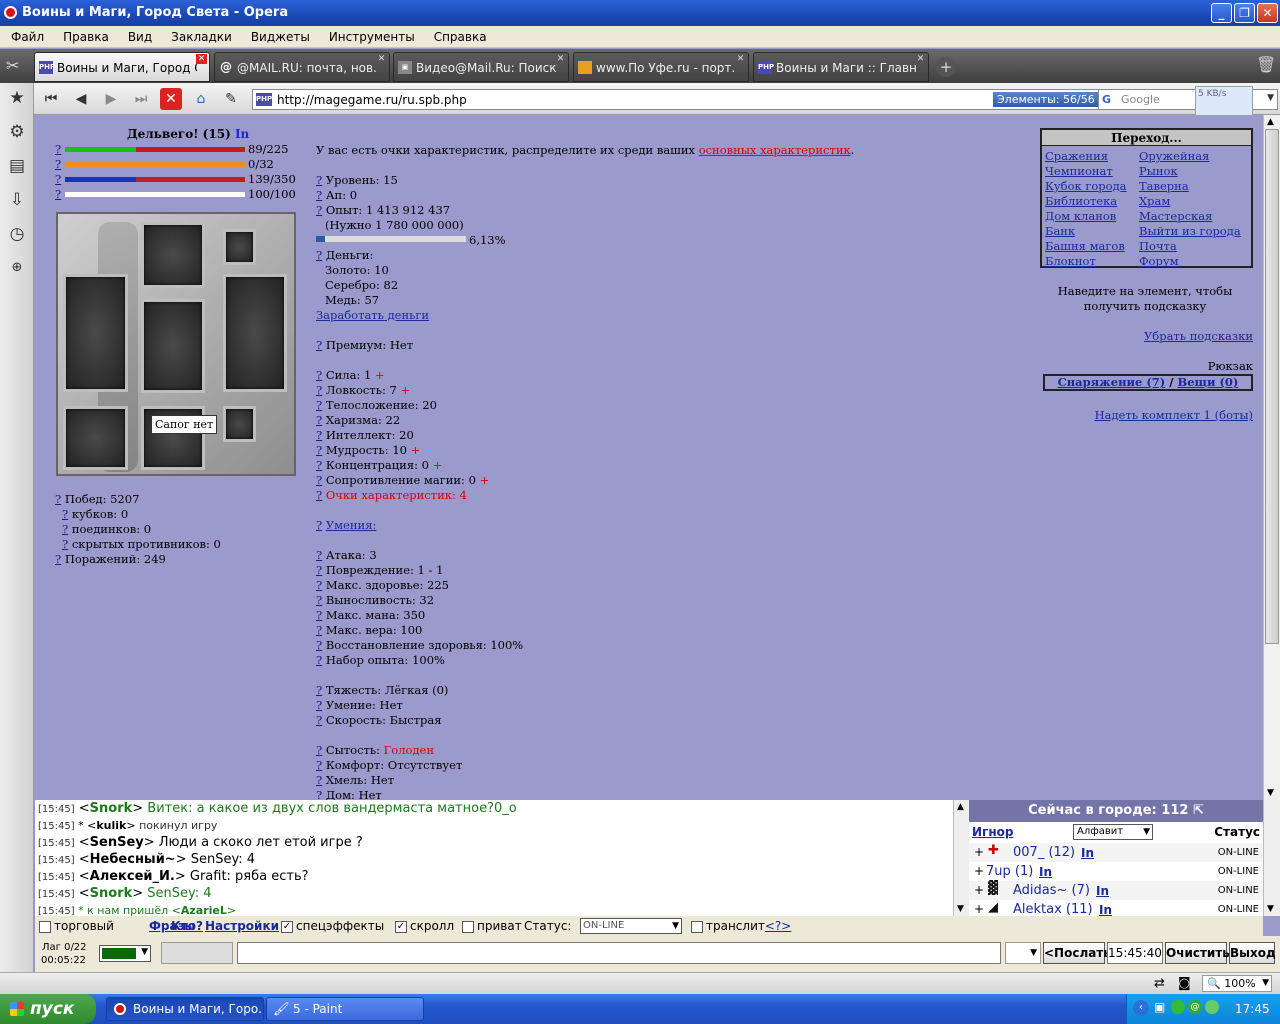 Image resolution: width=1280 pixels, height=1024 pixels. What do you see at coordinates (58, 179) in the screenshot?
I see `faith-help-link: ?` at bounding box center [58, 179].